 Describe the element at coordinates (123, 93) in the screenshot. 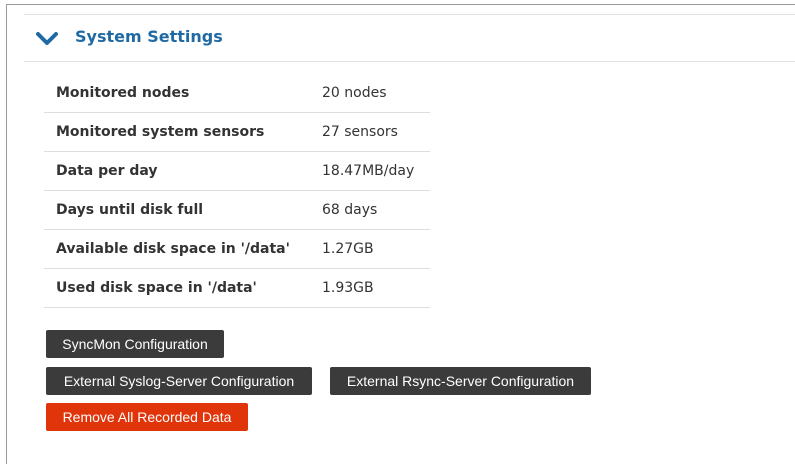

I see `stat-label: Monitored nodes` at that location.